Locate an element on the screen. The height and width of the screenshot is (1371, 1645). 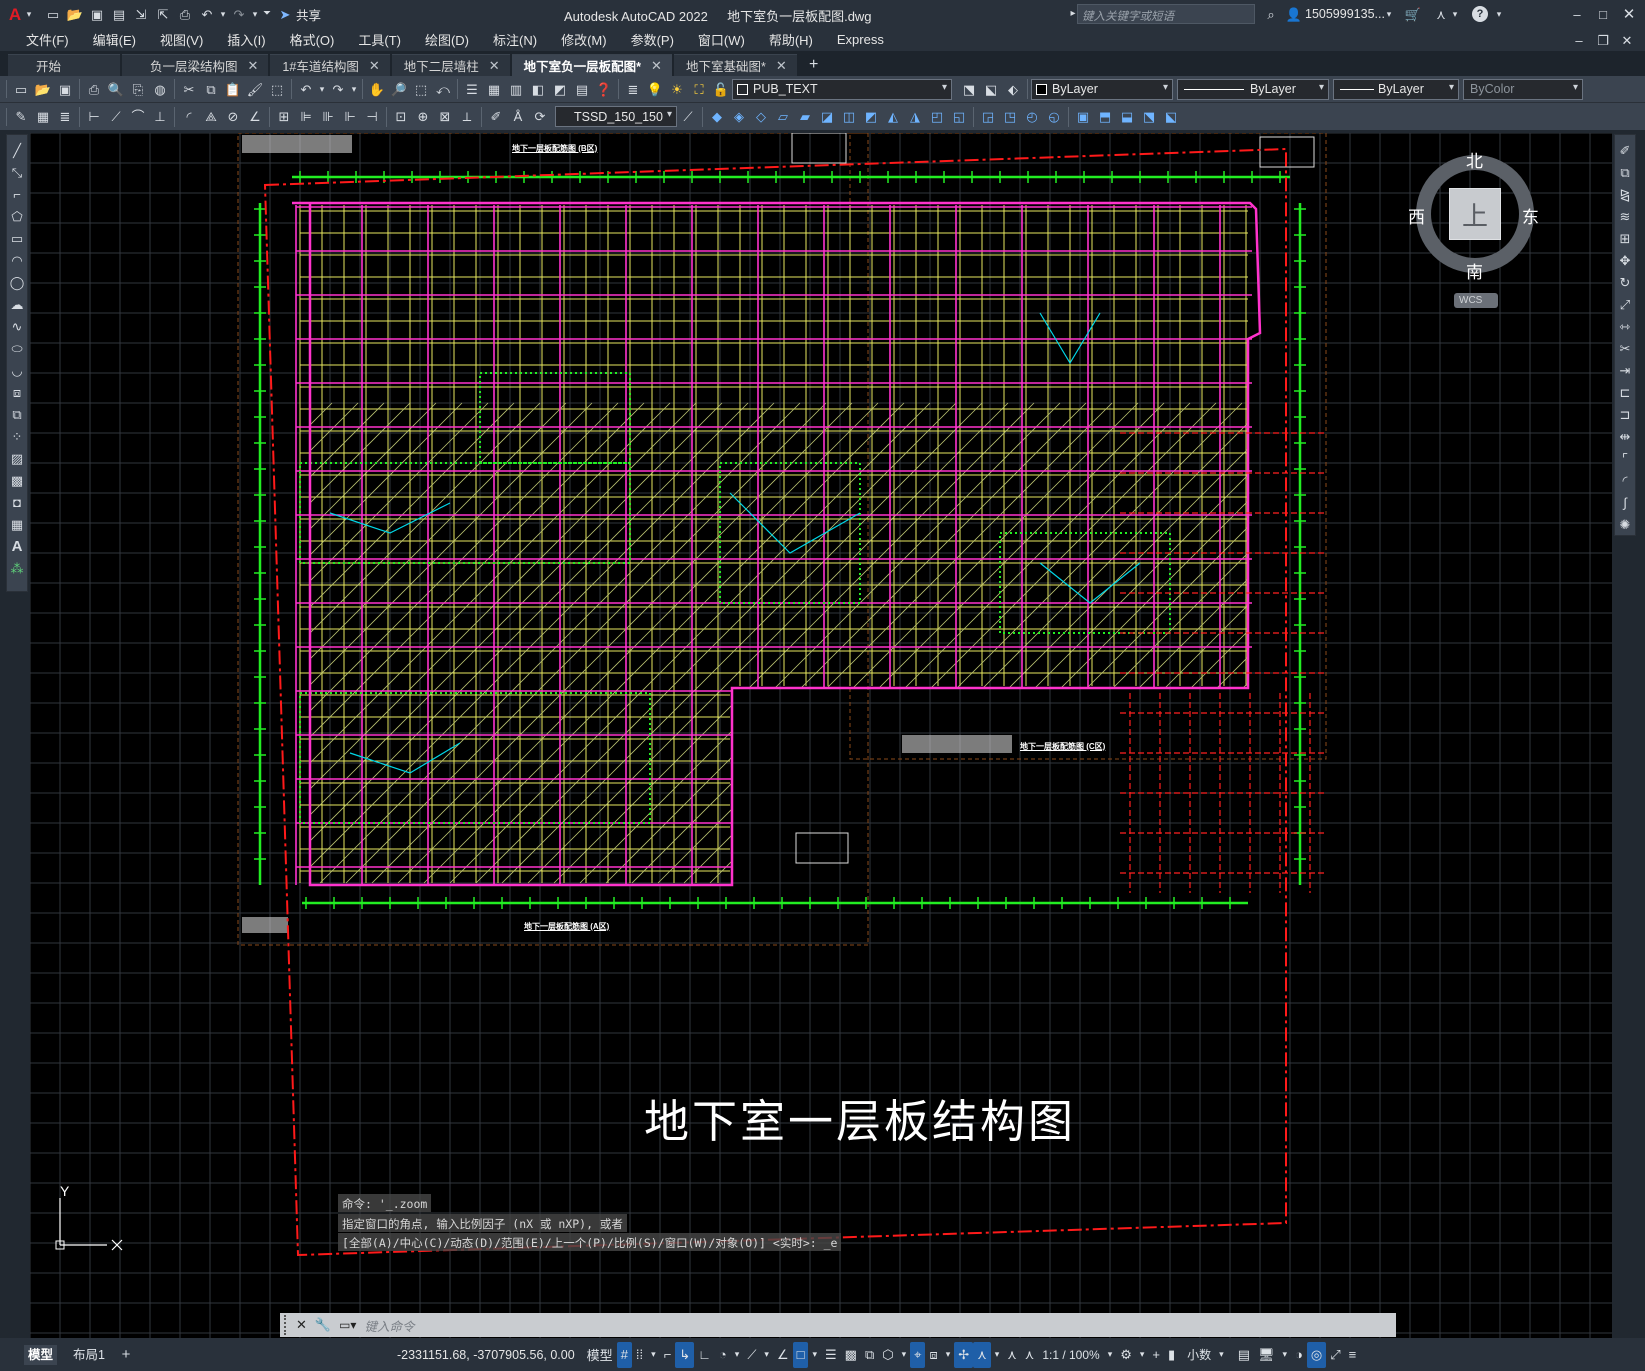
inspect-icon: ⊠ is located at coordinates (445, 117).